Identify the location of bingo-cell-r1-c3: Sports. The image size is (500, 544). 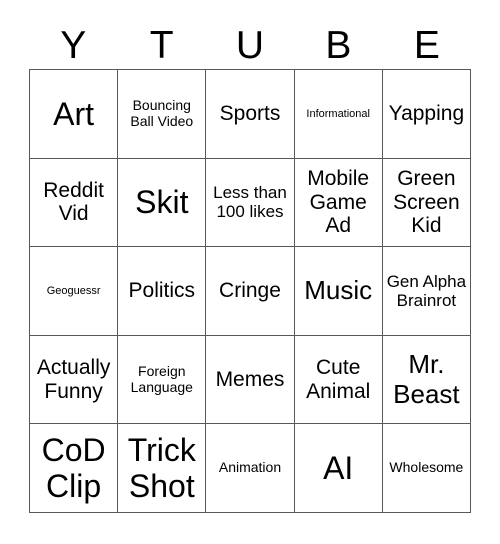
(250, 114).